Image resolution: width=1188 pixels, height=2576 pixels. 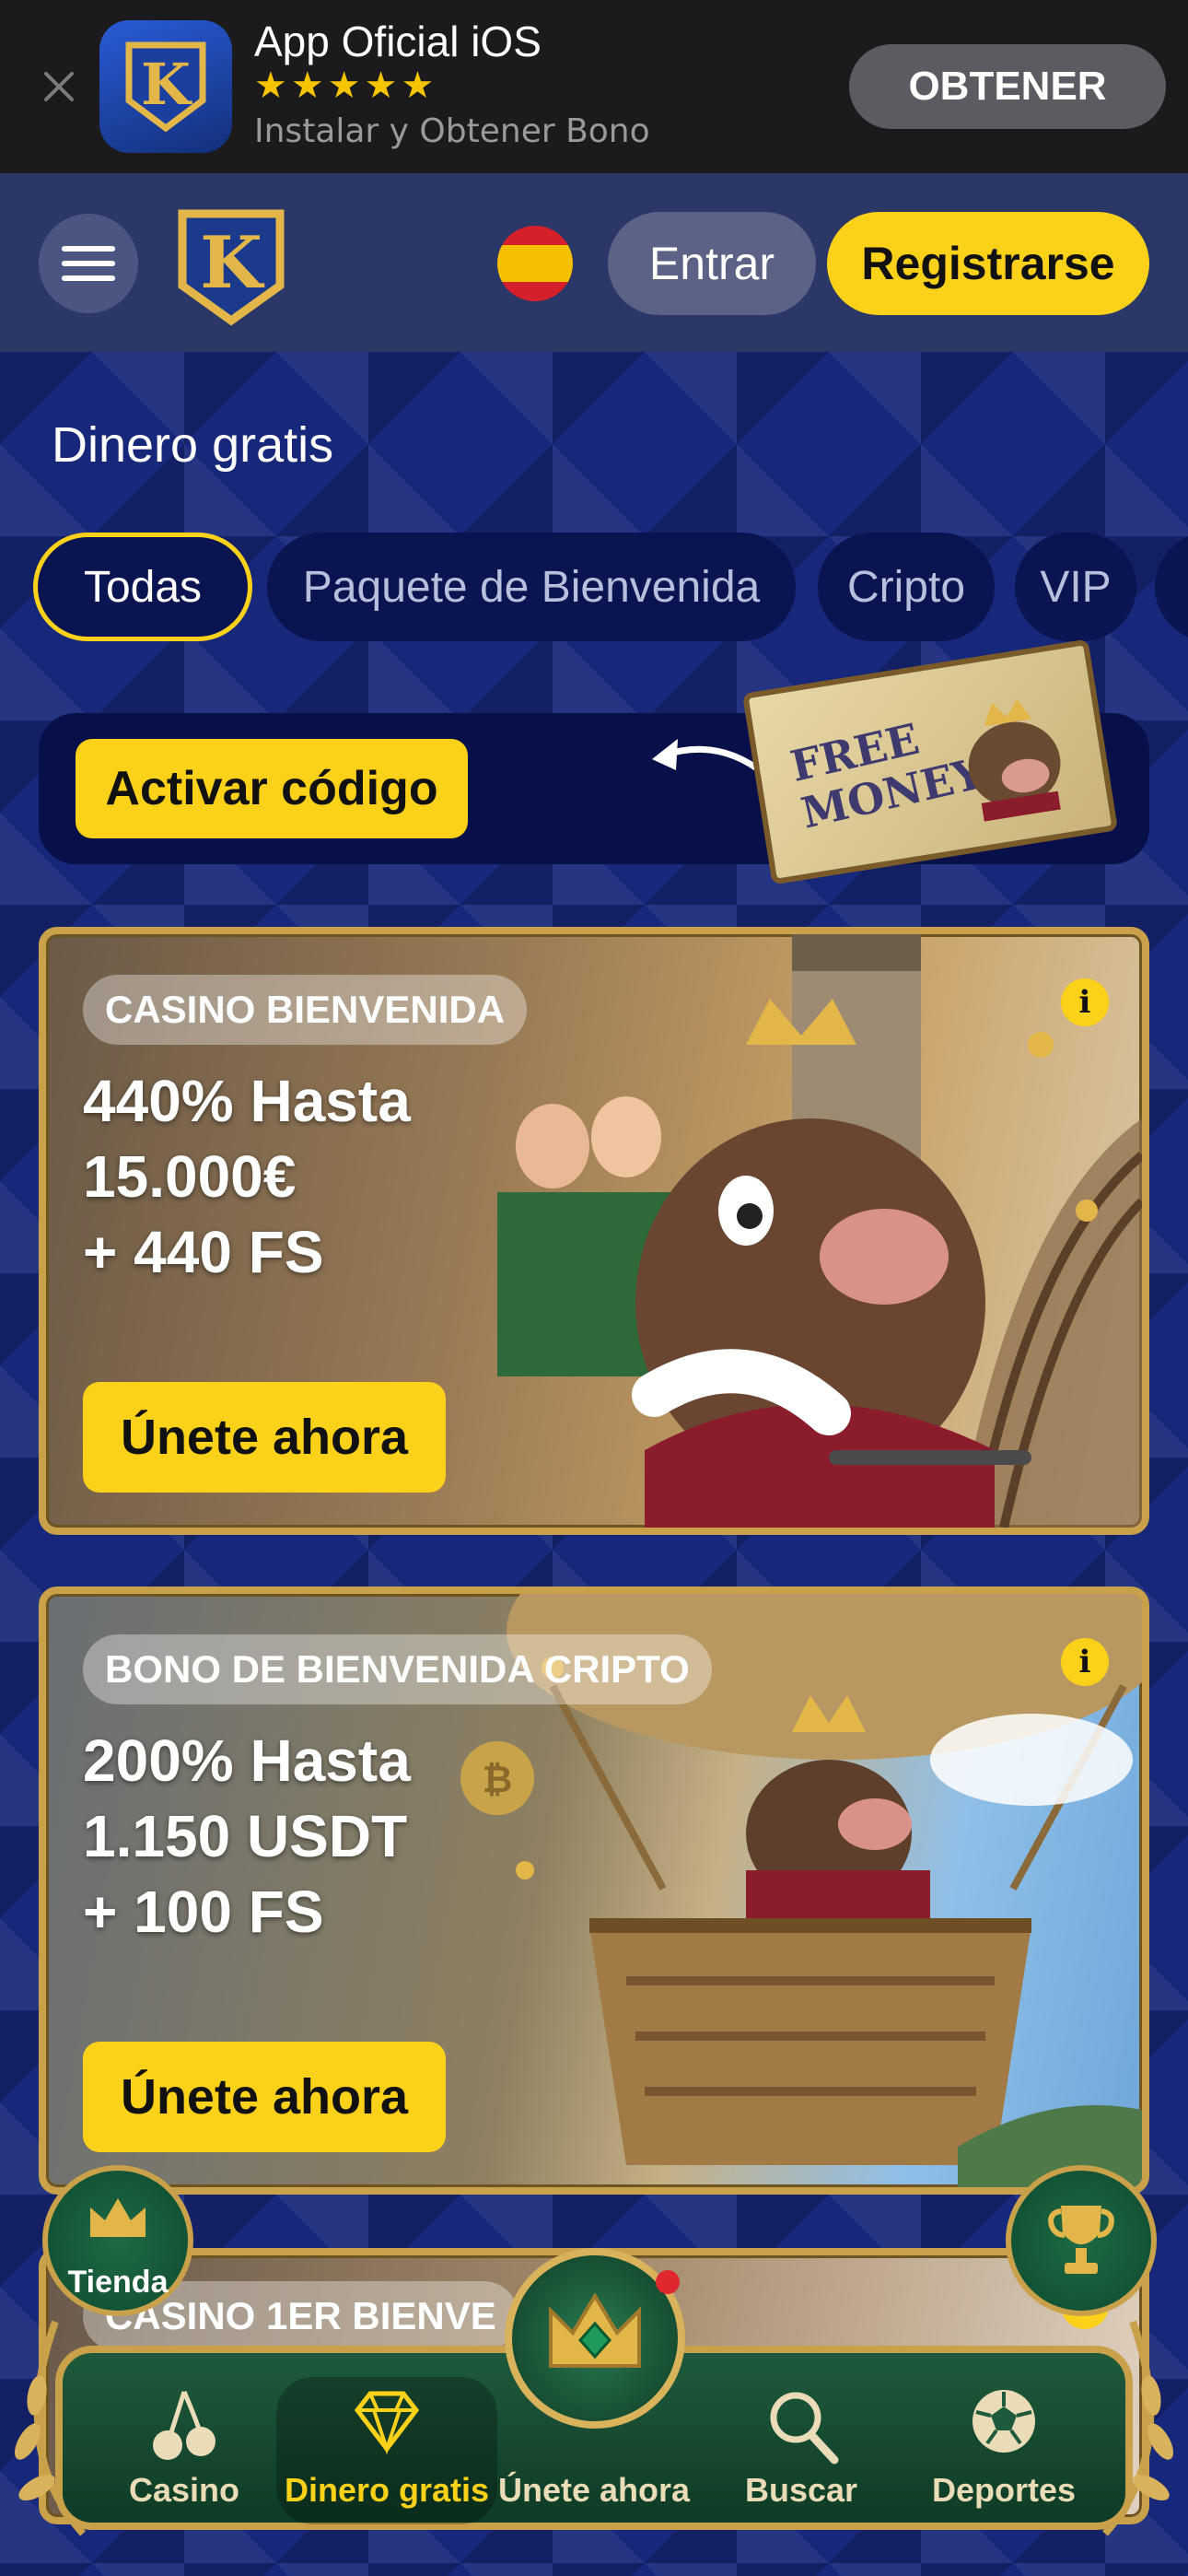 What do you see at coordinates (595, 2330) in the screenshot?
I see `crown-emerald-icon` at bounding box center [595, 2330].